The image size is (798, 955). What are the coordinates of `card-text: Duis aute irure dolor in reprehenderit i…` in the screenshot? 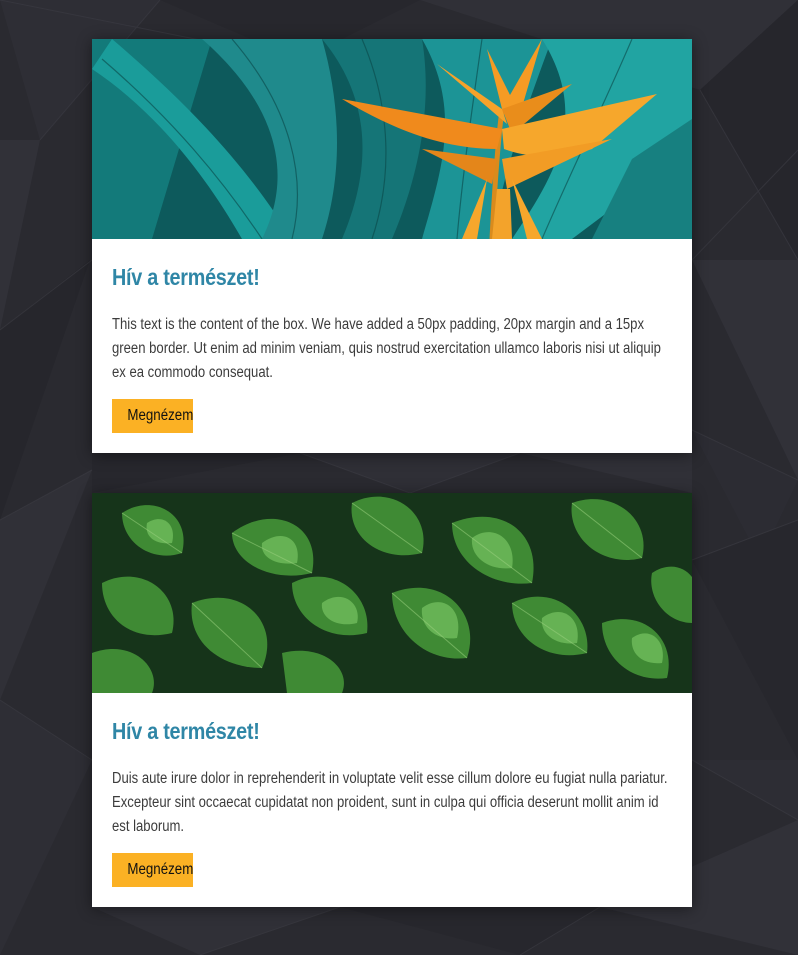 It's located at (390, 802).